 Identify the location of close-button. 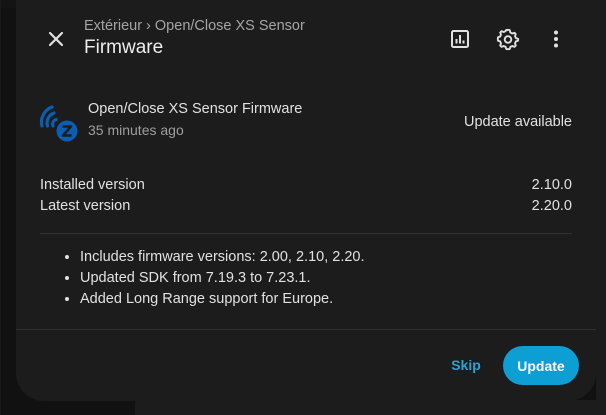
(56, 39).